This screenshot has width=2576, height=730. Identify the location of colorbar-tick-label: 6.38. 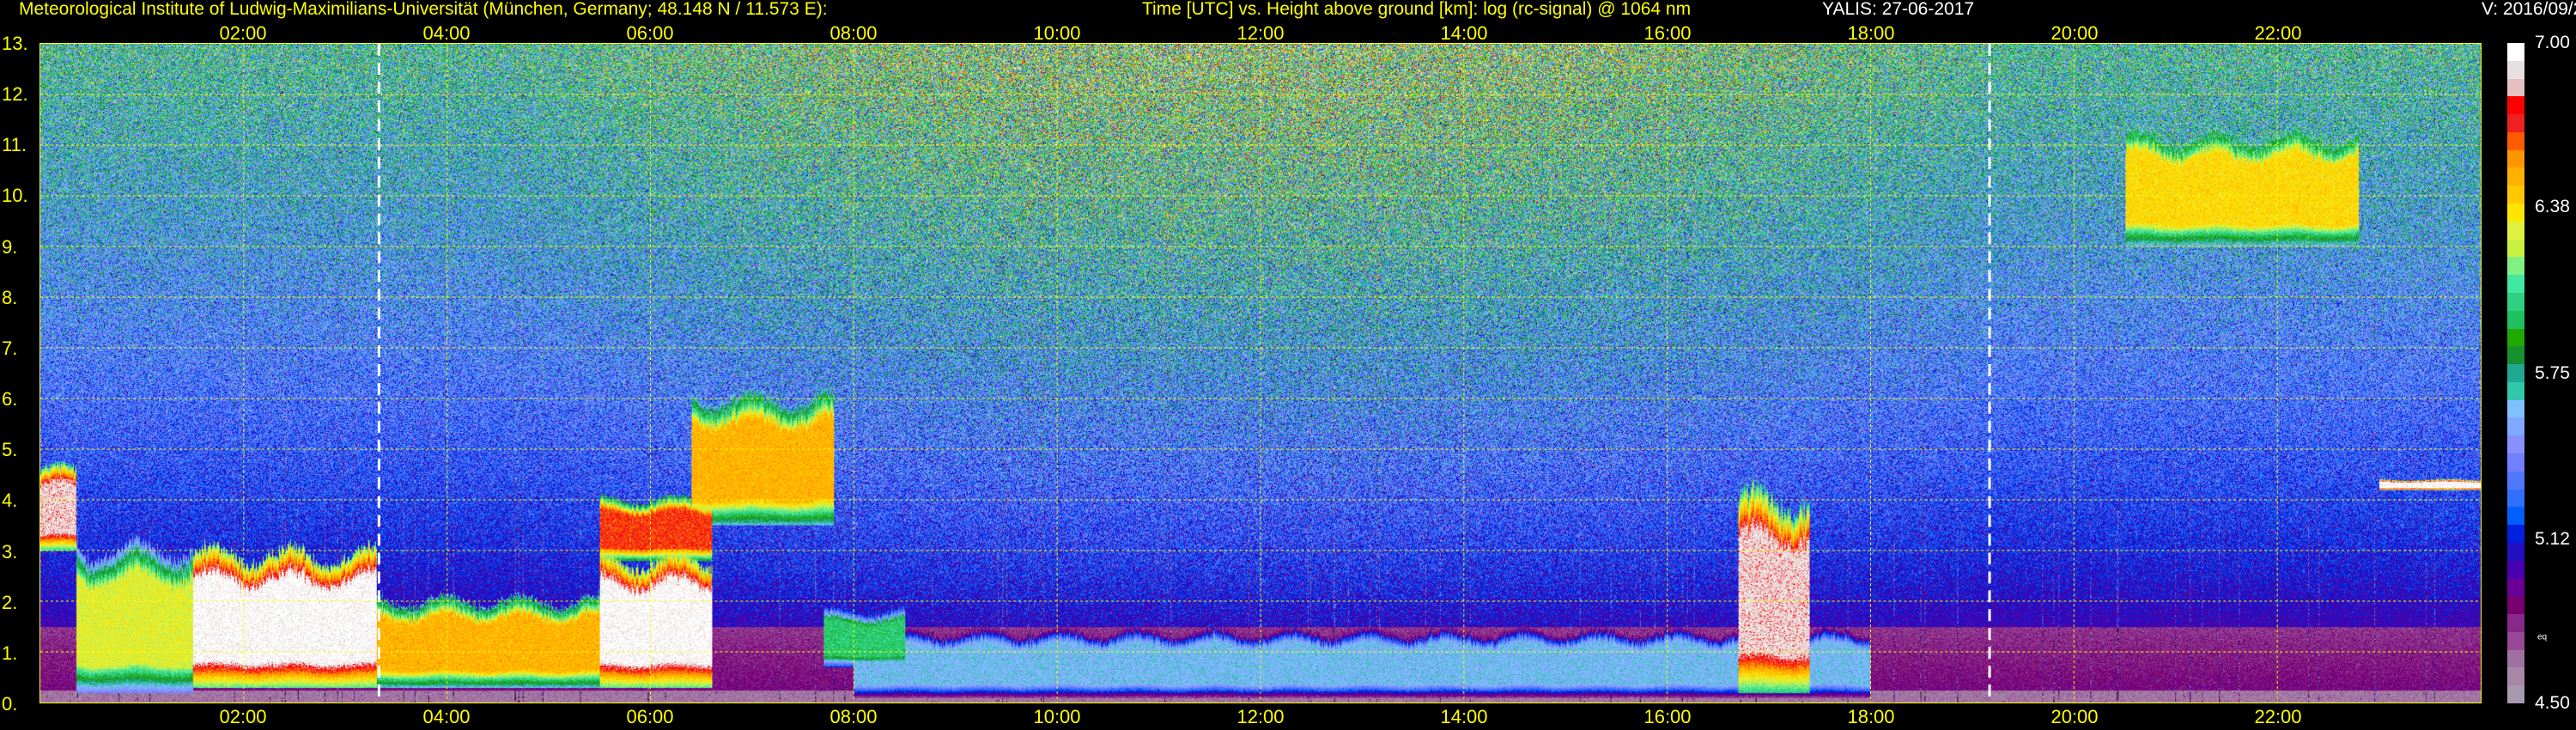
(2552, 206).